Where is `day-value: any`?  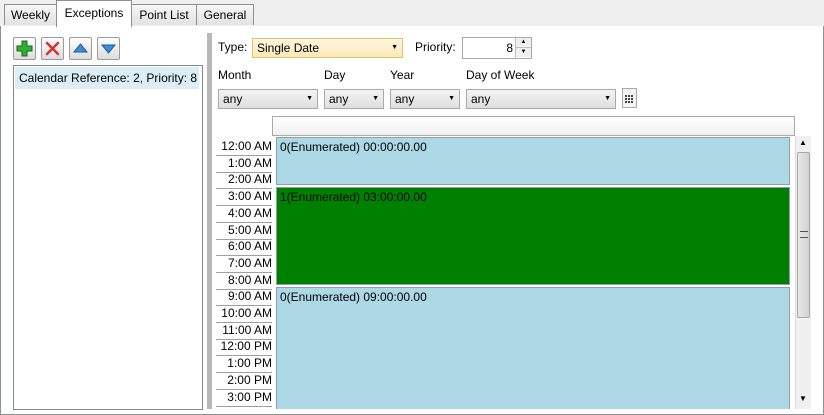
day-value: any is located at coordinates (339, 99).